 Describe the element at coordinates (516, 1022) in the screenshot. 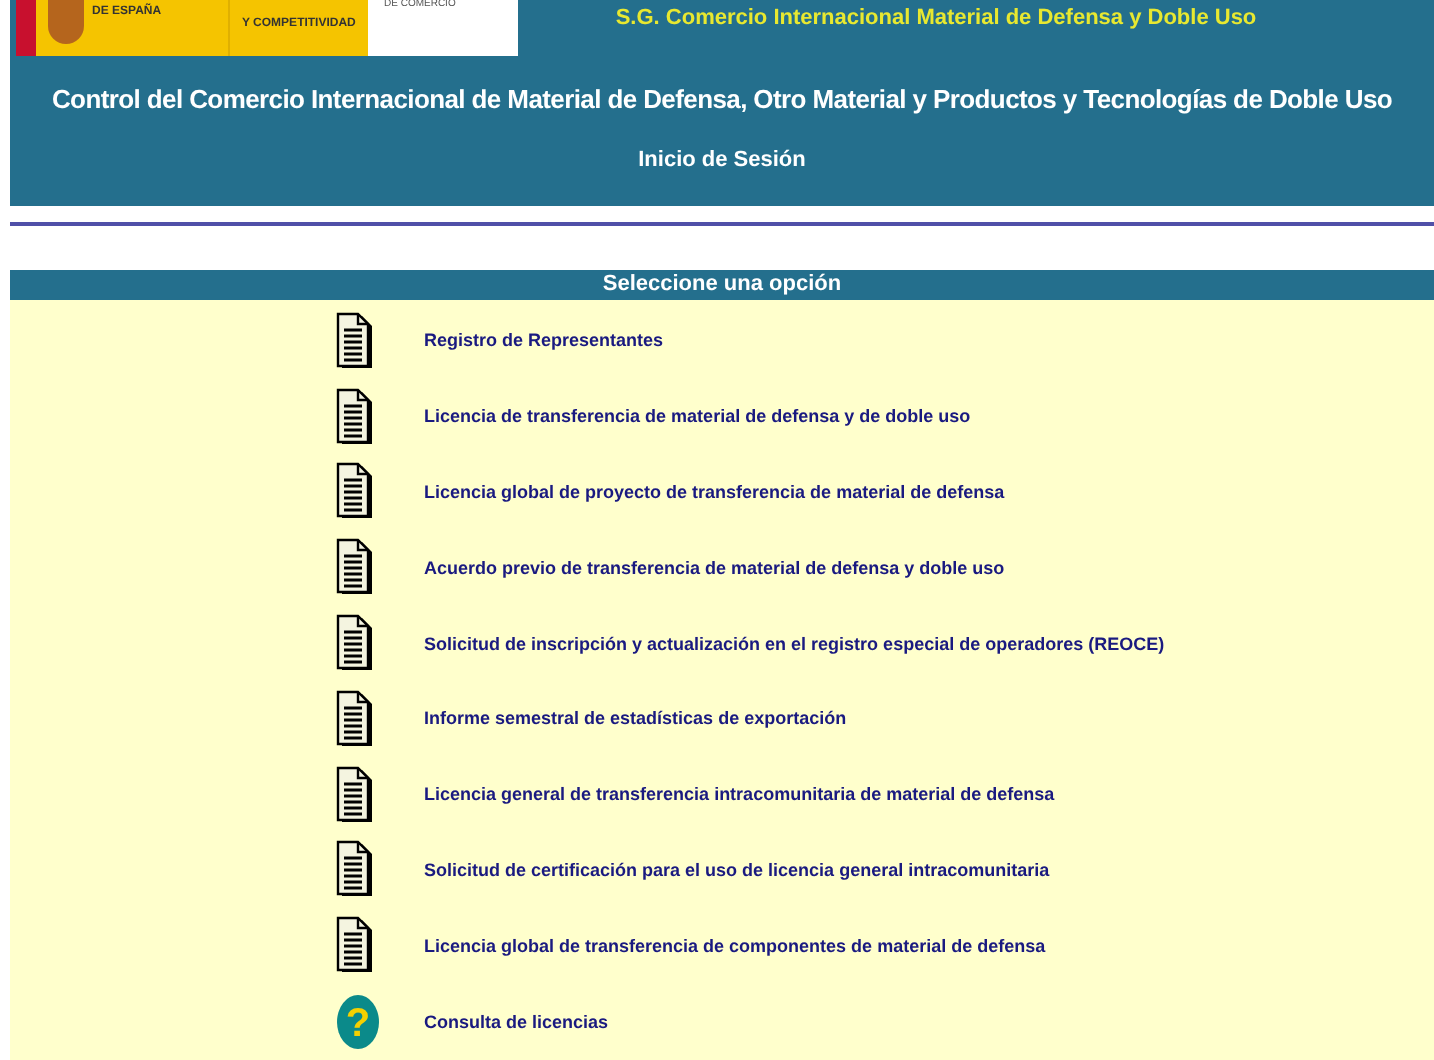

I see `menu-link: Consulta de licencias` at that location.